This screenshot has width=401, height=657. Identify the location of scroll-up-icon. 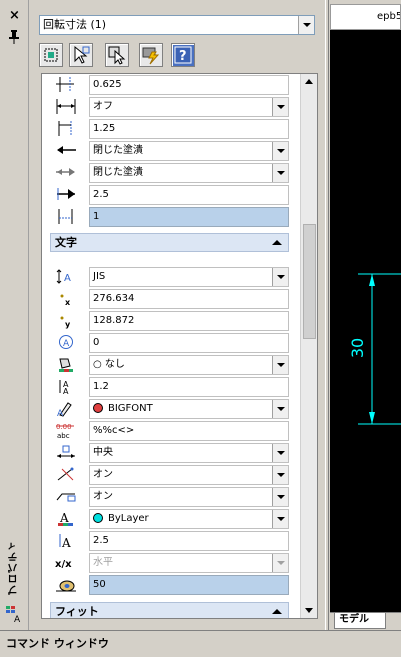
(309, 81).